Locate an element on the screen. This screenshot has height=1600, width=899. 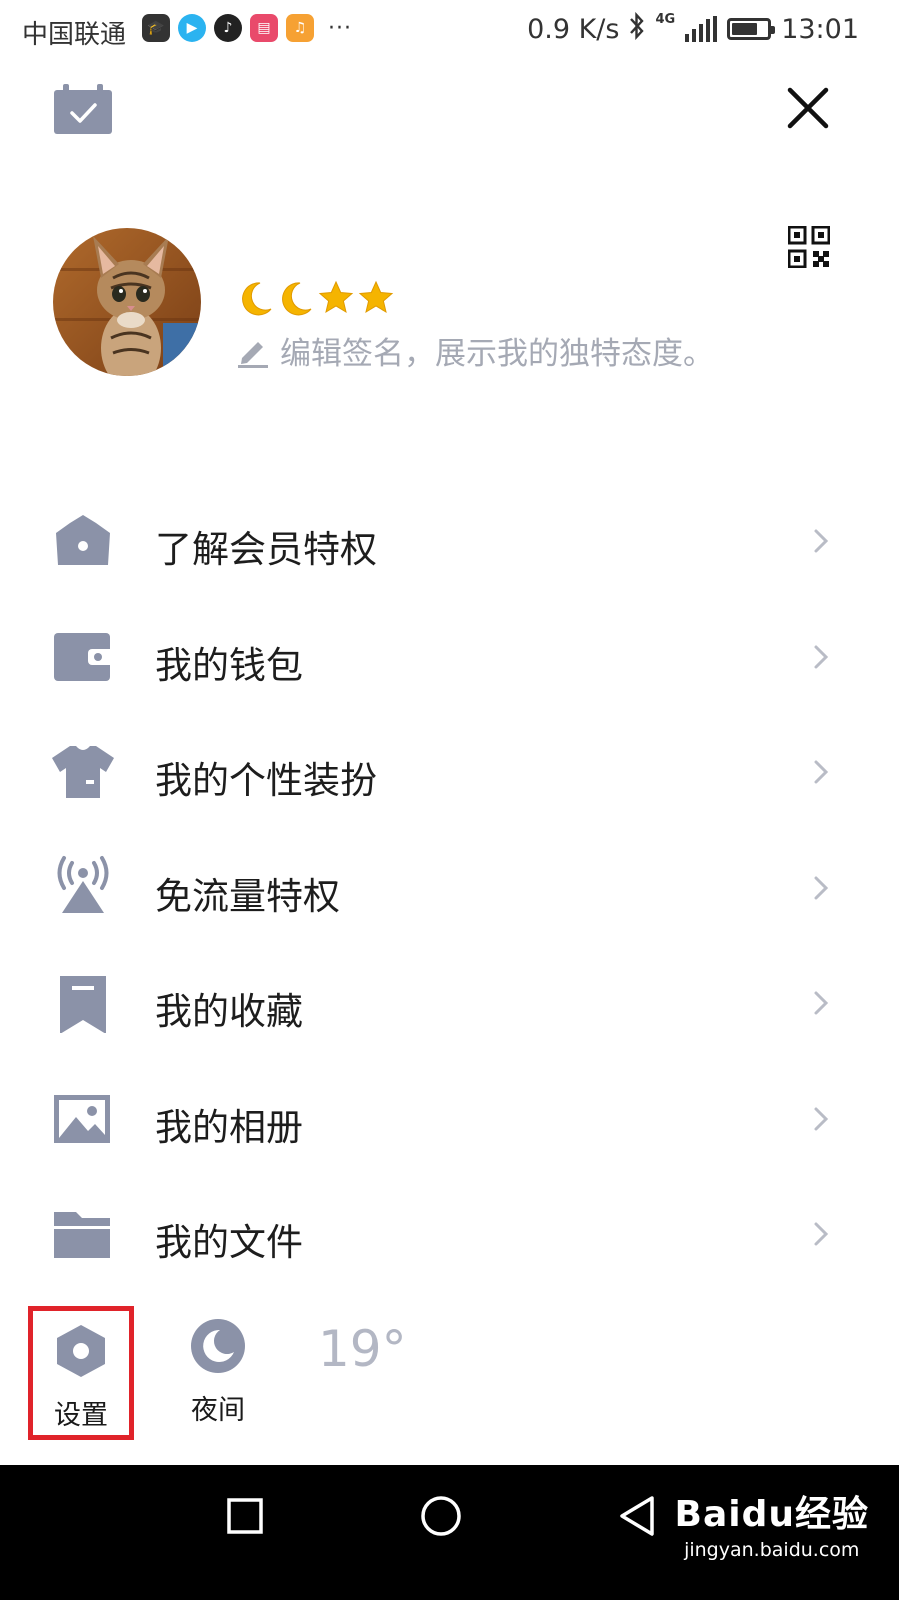
tiktok-icon: ♪ is located at coordinates (228, 28).